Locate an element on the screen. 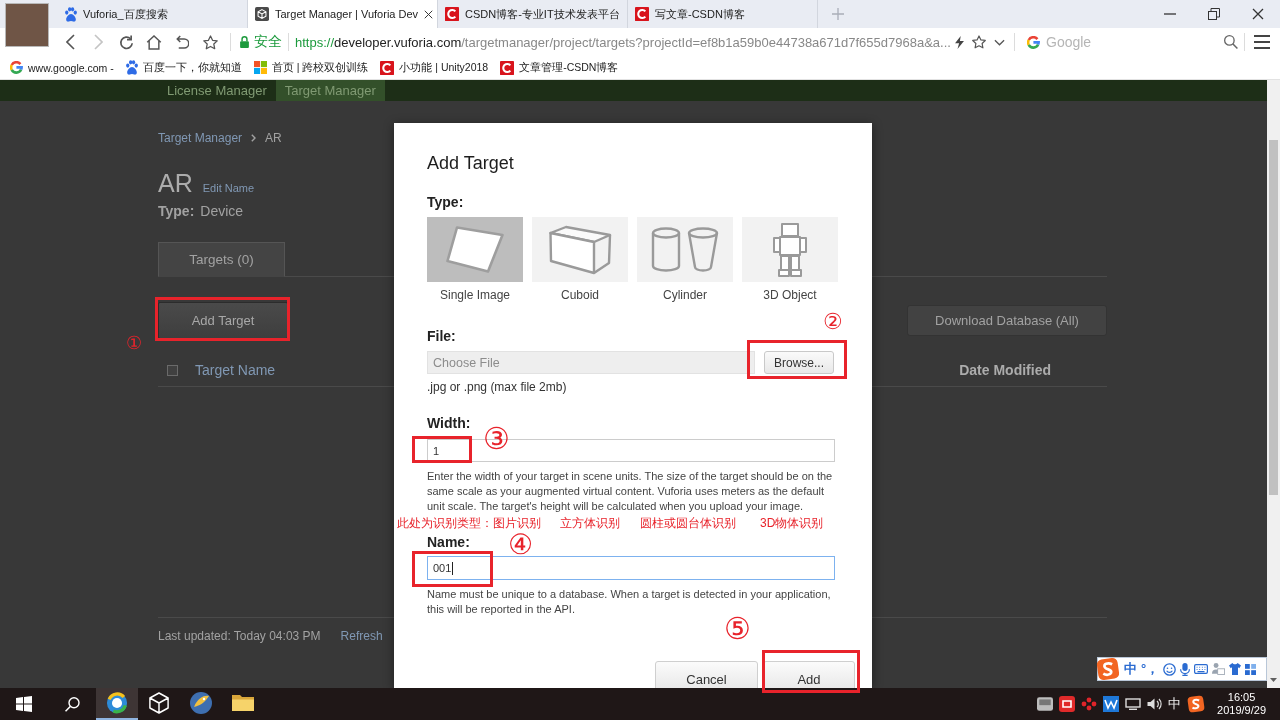  cube-logo-icon is located at coordinates (262, 14).